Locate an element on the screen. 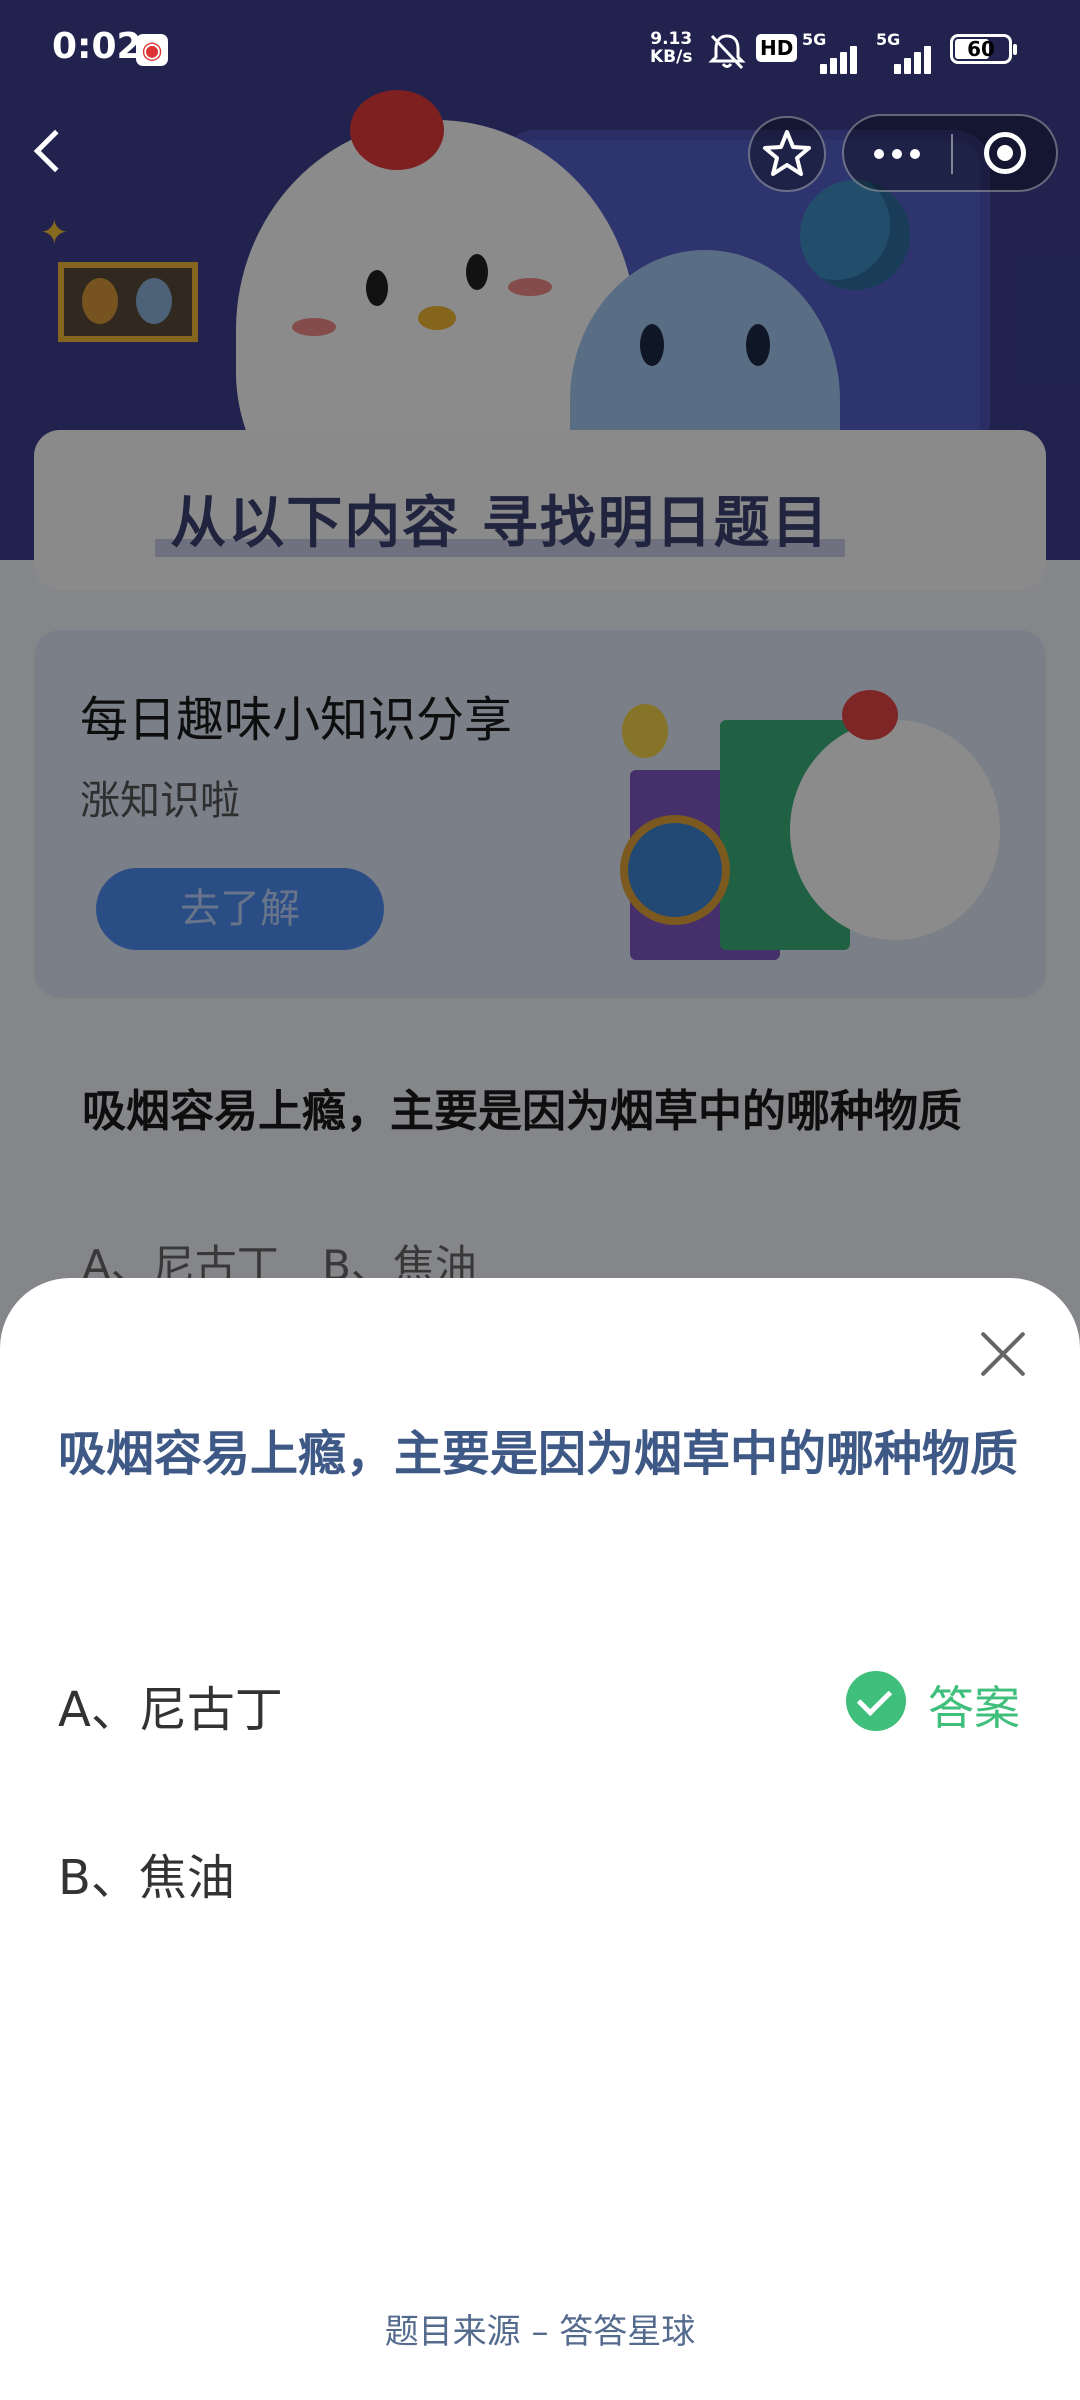  weibo-icon: ◉ is located at coordinates (152, 50).